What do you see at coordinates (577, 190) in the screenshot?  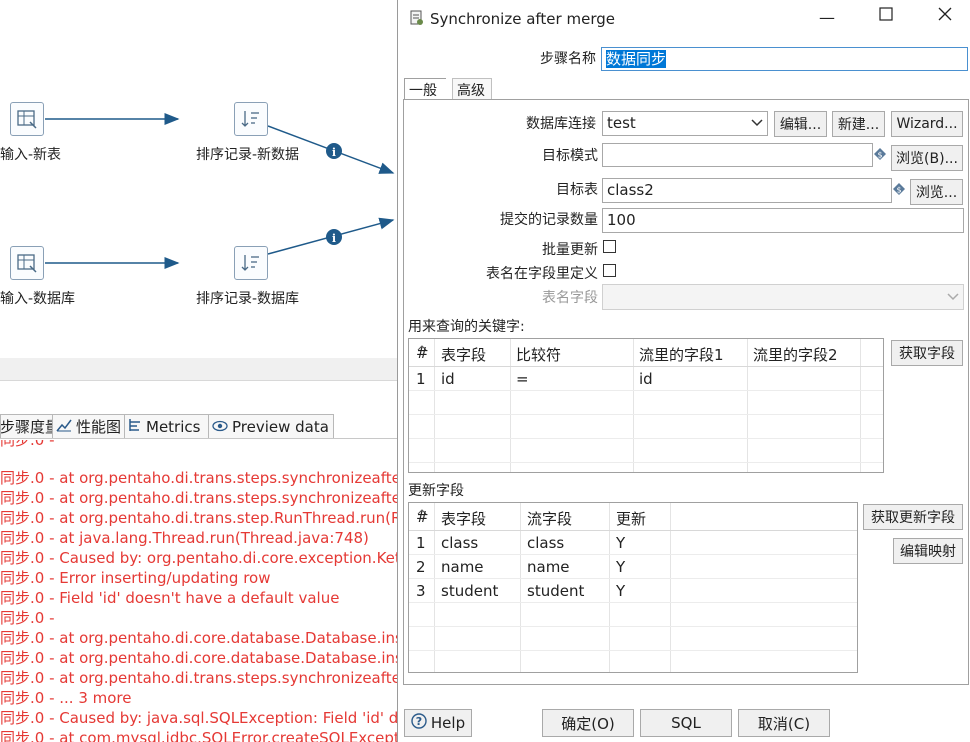 I see `target-table-label: 目标表` at bounding box center [577, 190].